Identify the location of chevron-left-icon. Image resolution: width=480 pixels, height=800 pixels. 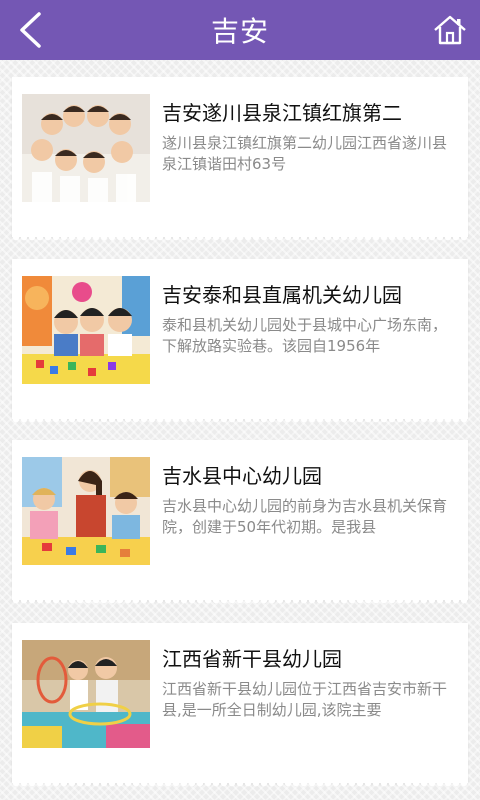
(30, 30).